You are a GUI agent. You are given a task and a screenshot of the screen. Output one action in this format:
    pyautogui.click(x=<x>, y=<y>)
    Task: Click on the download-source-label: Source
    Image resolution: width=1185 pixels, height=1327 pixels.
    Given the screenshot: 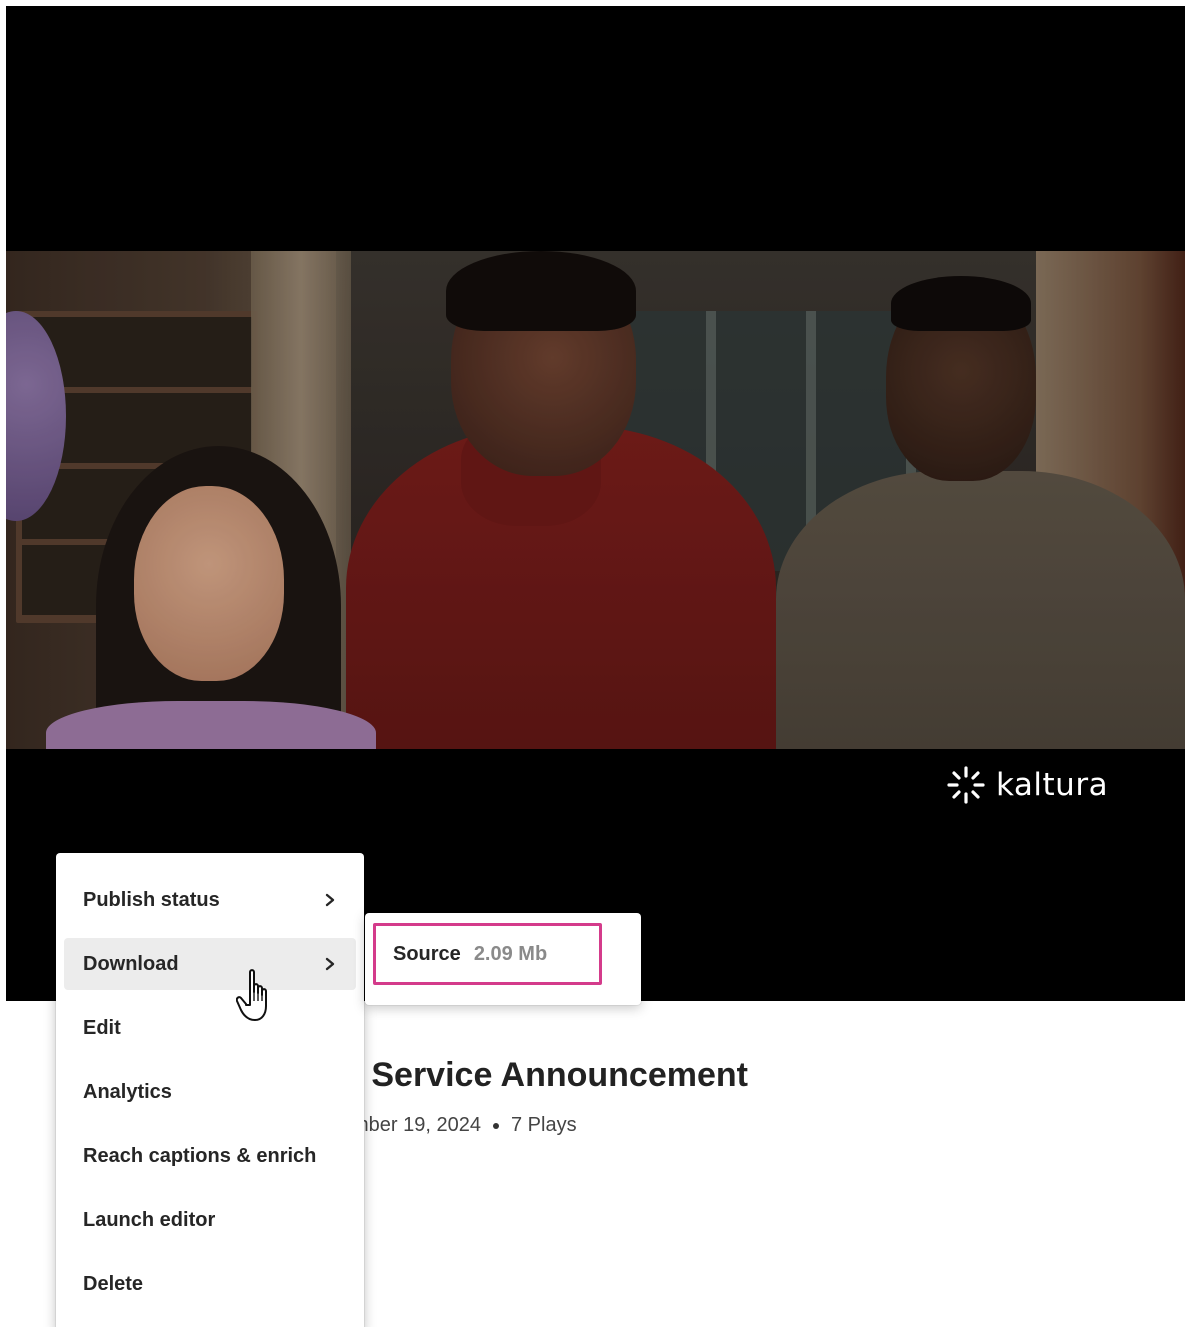 What is the action you would take?
    pyautogui.click(x=427, y=953)
    